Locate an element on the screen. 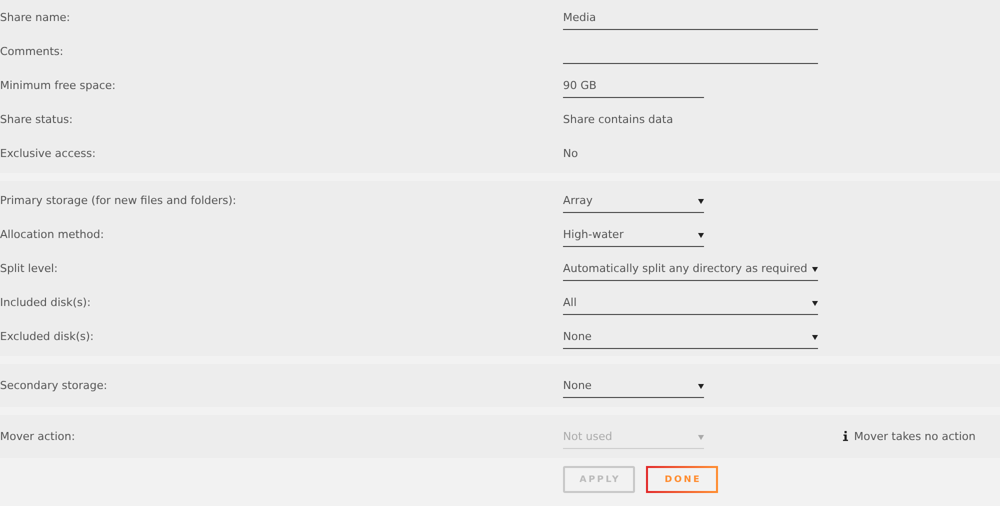  info-icon is located at coordinates (845, 436).